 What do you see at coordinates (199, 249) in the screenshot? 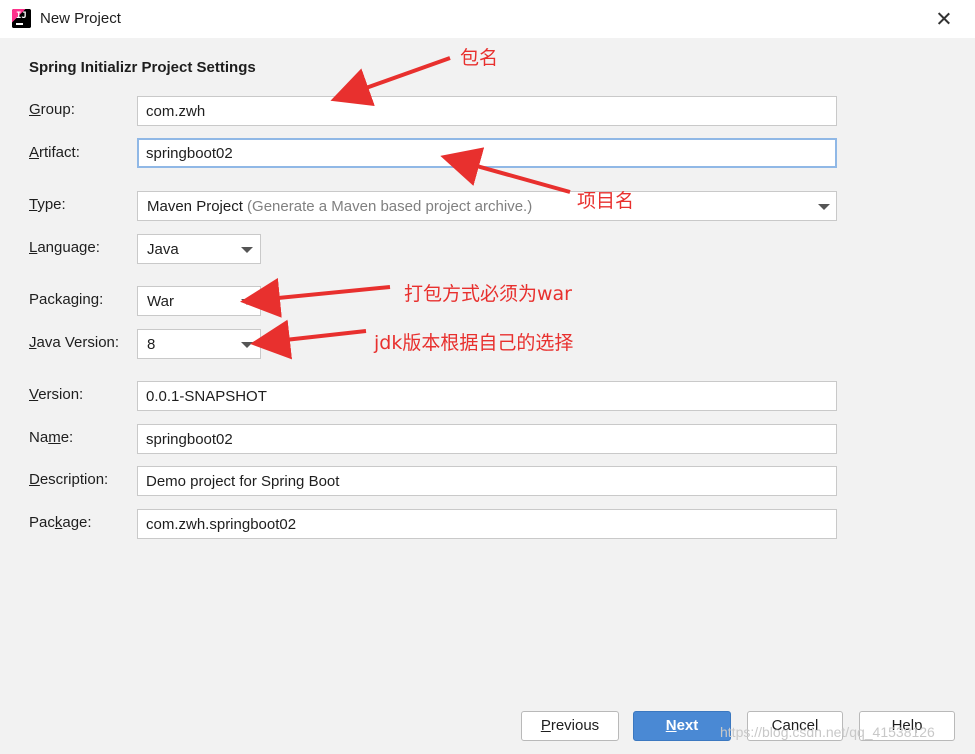
I see `language-select: Java` at bounding box center [199, 249].